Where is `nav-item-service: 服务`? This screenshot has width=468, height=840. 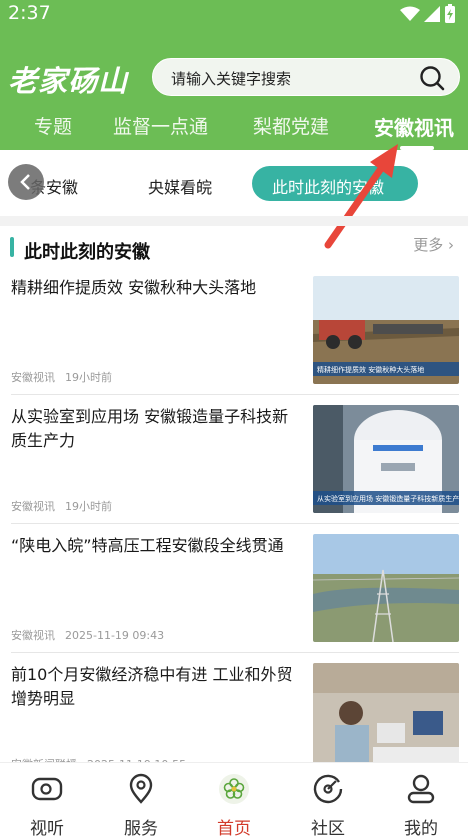 nav-item-service: 服务 is located at coordinates (141, 801).